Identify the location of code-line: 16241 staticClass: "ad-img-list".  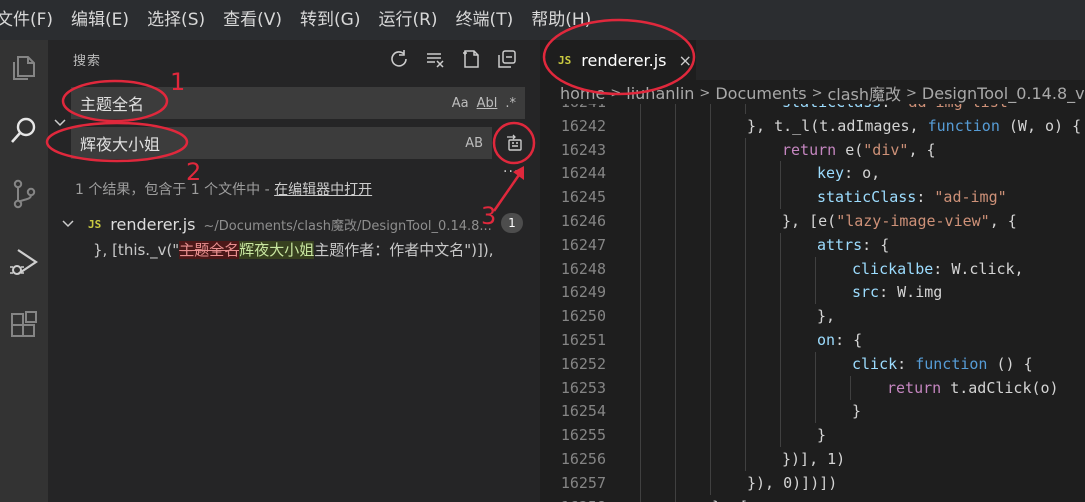
(812, 109).